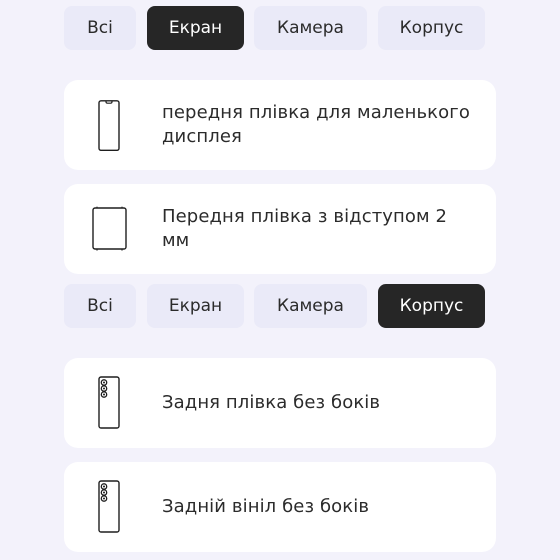 The width and height of the screenshot is (560, 560). I want to click on option-label: Задній вініл без боків, so click(266, 506).